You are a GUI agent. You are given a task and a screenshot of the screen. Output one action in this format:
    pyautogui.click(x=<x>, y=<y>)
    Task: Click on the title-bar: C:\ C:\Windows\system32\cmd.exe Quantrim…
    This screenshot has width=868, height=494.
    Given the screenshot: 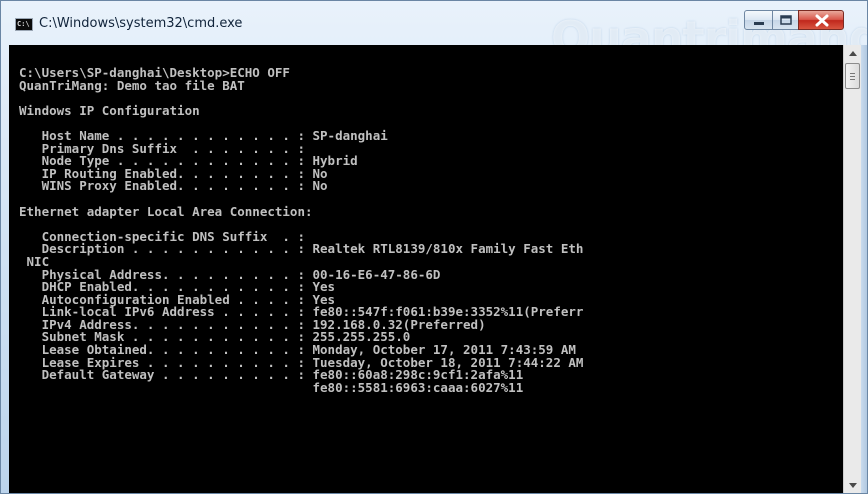 What is the action you would take?
    pyautogui.click(x=434, y=33)
    